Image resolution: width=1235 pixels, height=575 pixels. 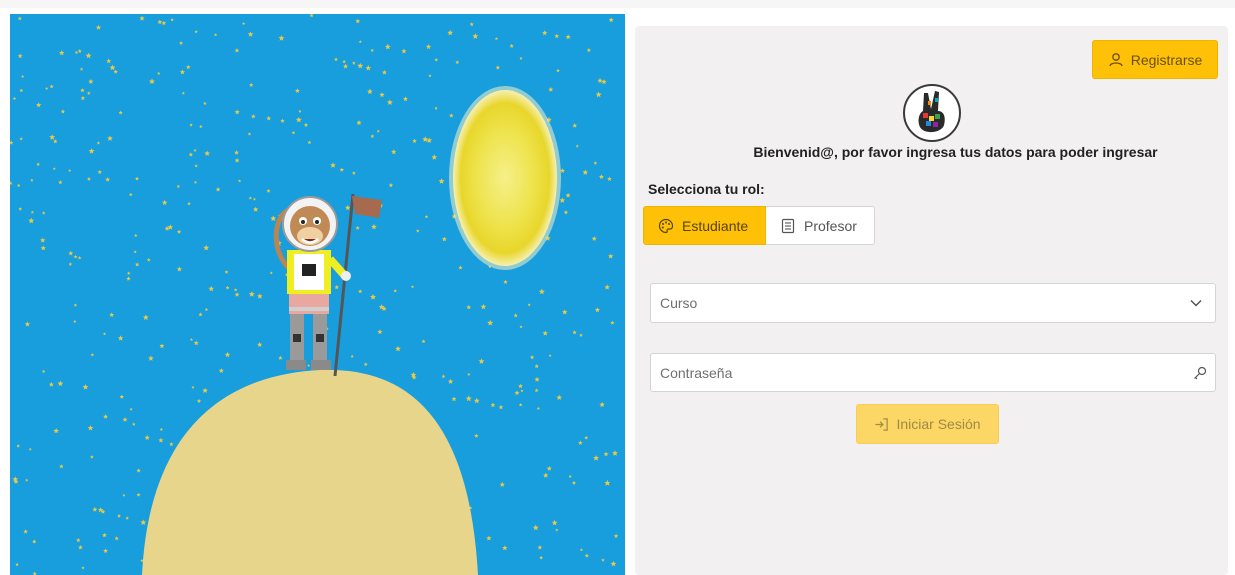 I want to click on peace-hand-logo, so click(x=931, y=112).